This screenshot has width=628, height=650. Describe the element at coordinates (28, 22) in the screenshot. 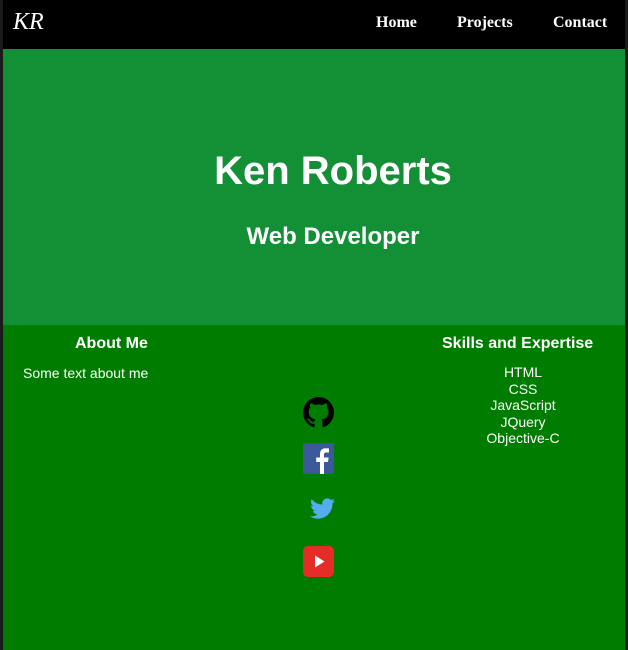

I see `brand-logo: KR` at that location.